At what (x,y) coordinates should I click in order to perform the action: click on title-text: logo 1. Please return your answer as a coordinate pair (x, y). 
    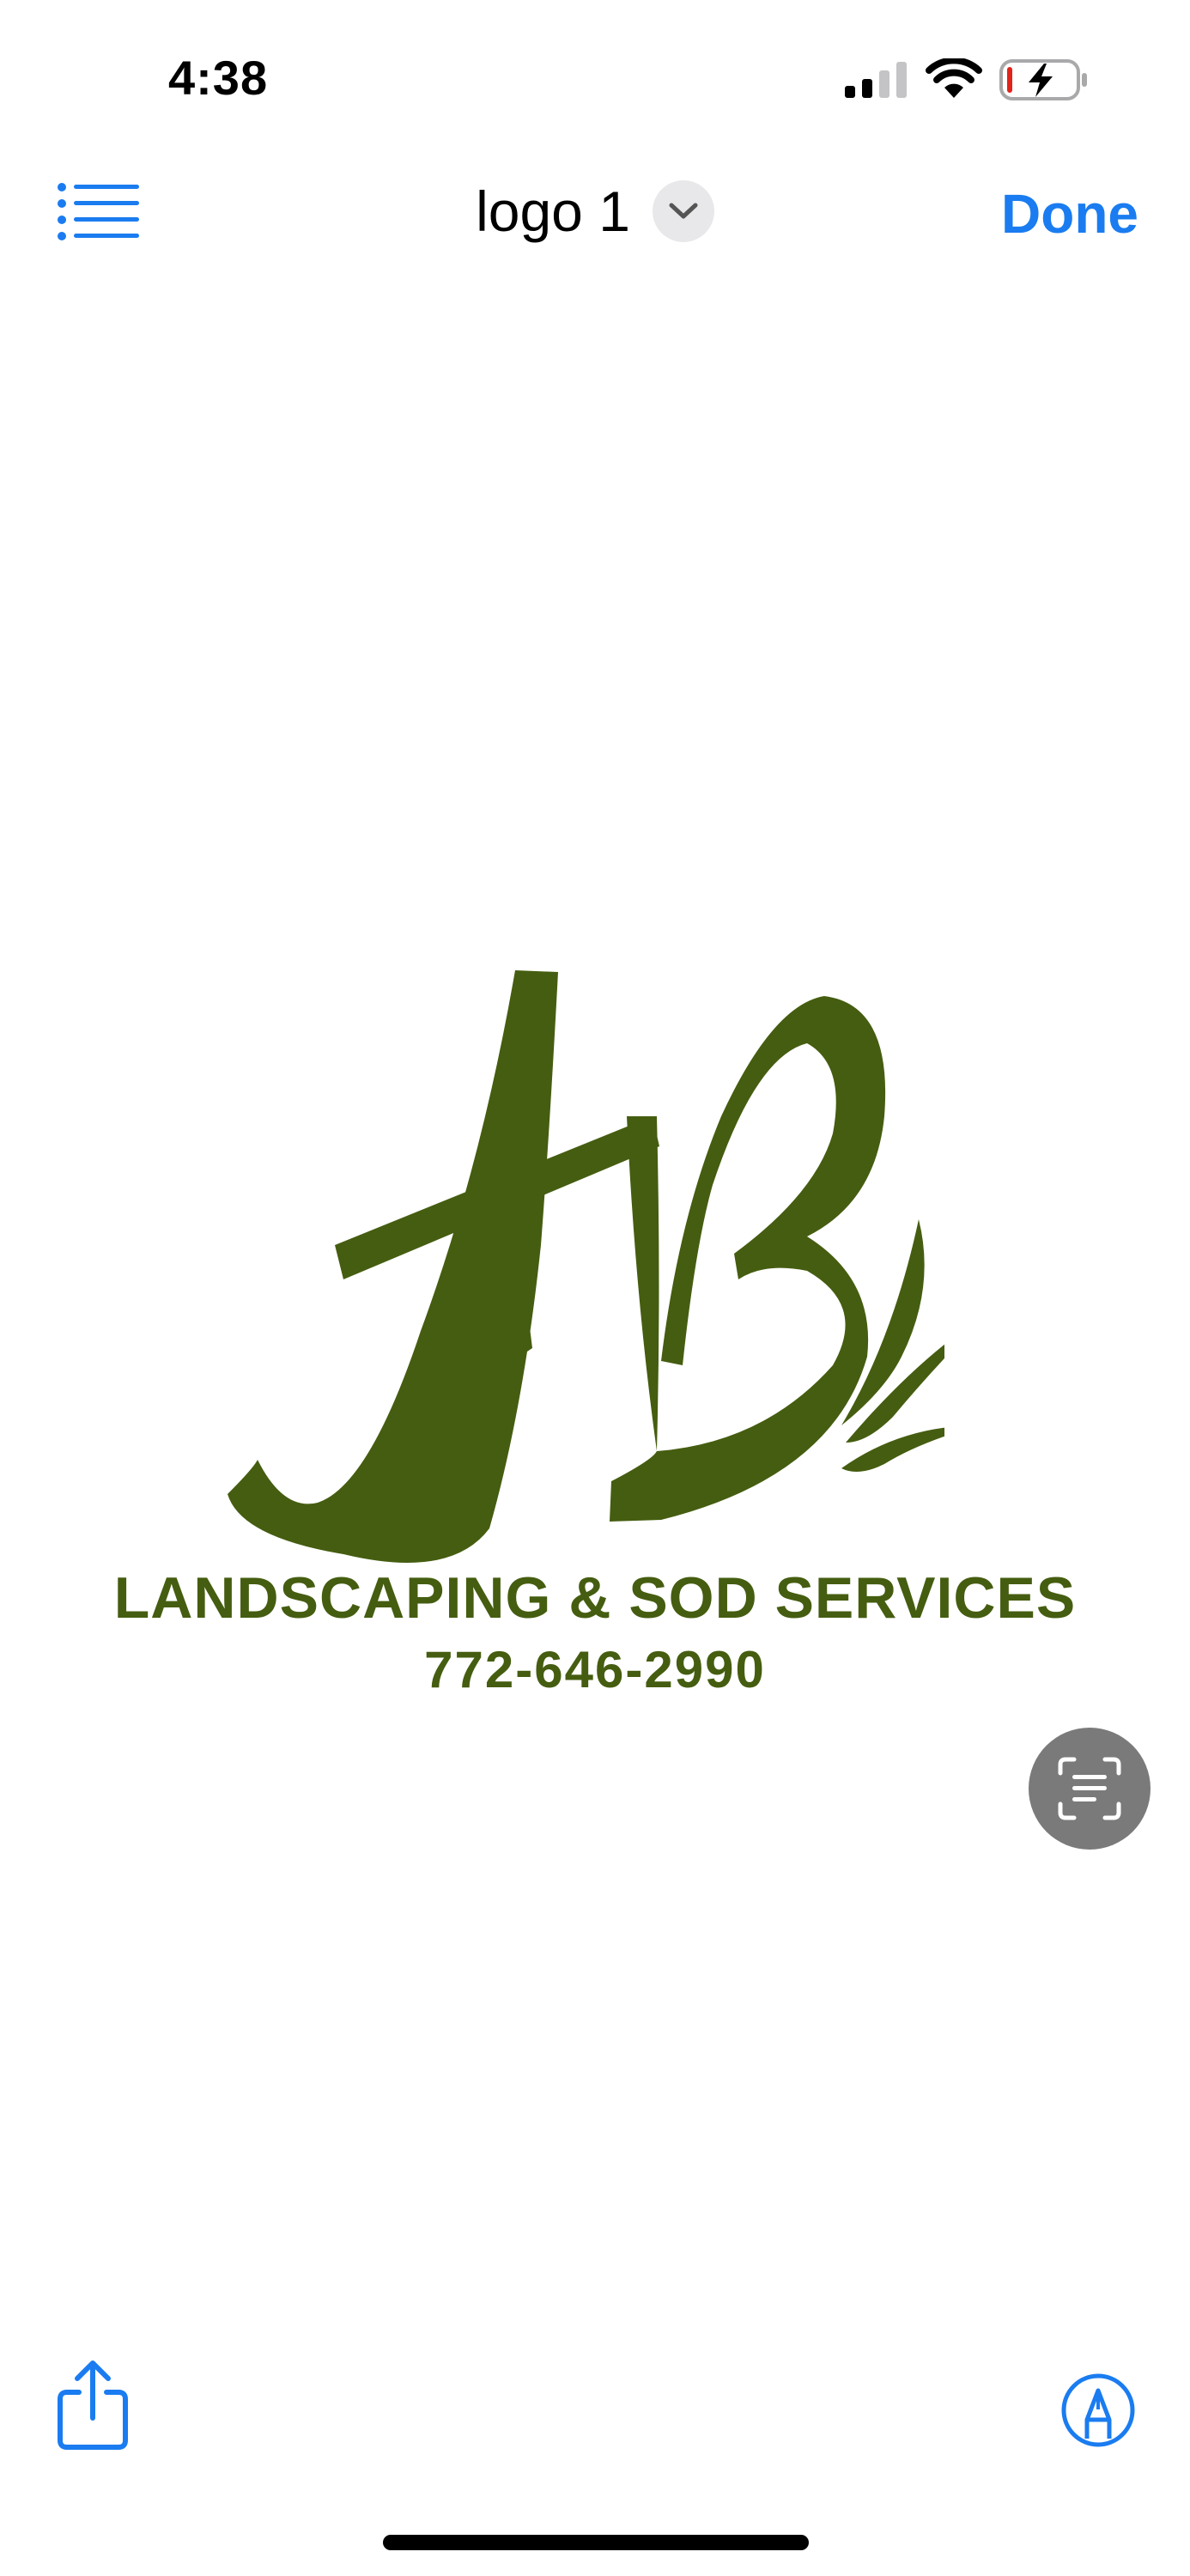
    Looking at the image, I should click on (553, 211).